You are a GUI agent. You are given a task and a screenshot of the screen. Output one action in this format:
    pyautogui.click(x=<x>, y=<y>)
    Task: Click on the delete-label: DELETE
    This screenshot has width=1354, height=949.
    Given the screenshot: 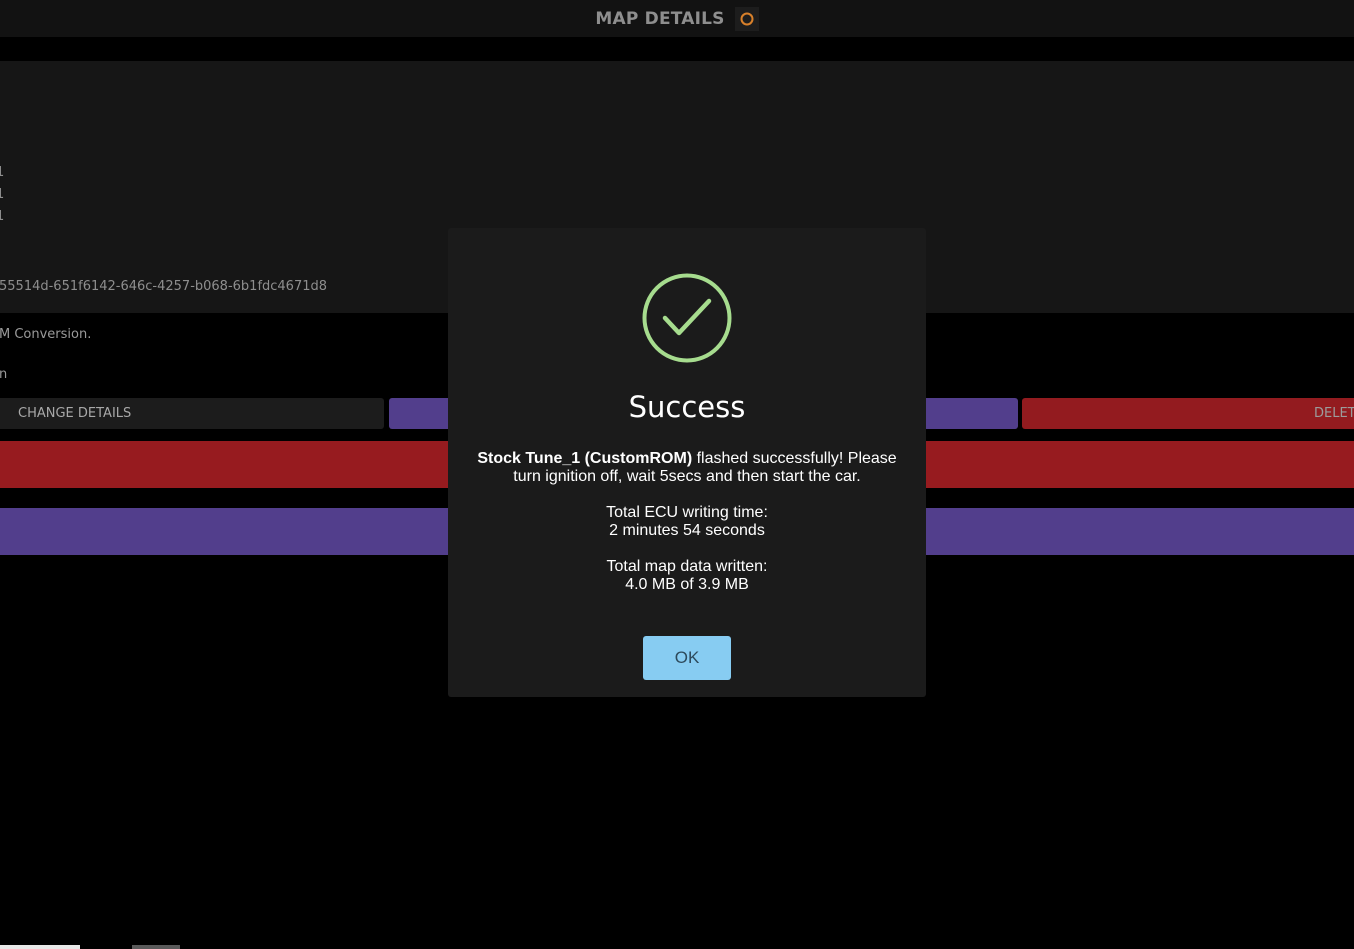 What is the action you would take?
    pyautogui.click(x=1334, y=413)
    